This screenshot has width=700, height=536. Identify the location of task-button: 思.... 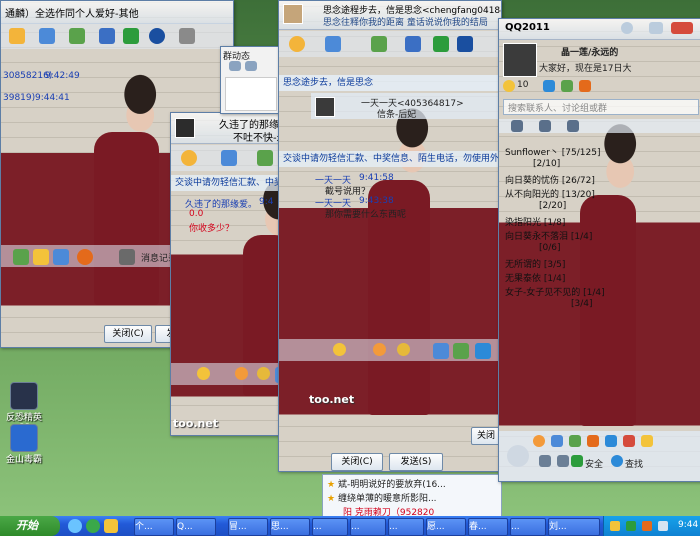
(290, 527).